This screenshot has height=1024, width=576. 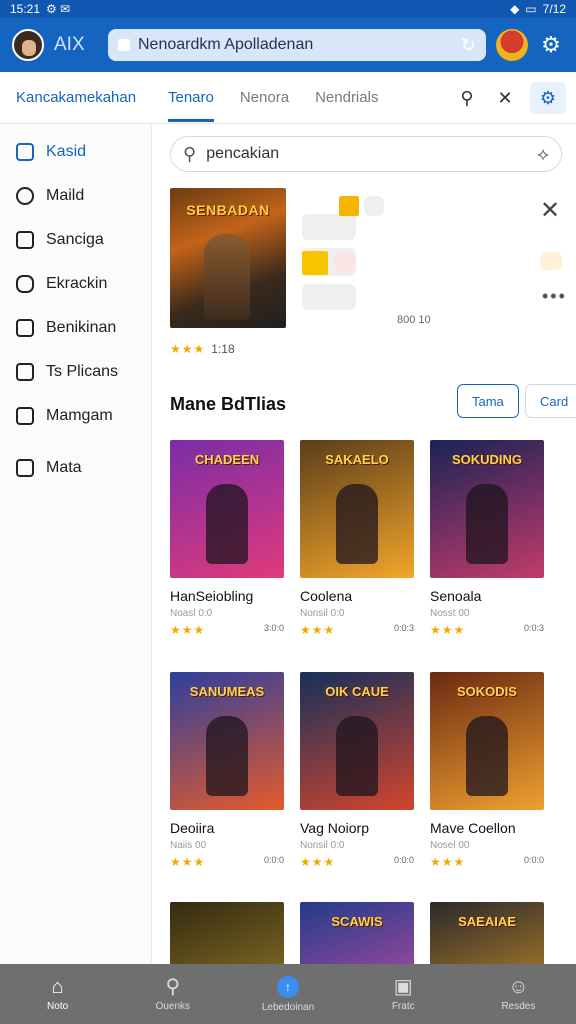 What do you see at coordinates (58, 1006) in the screenshot?
I see `nav-label: Noto` at bounding box center [58, 1006].